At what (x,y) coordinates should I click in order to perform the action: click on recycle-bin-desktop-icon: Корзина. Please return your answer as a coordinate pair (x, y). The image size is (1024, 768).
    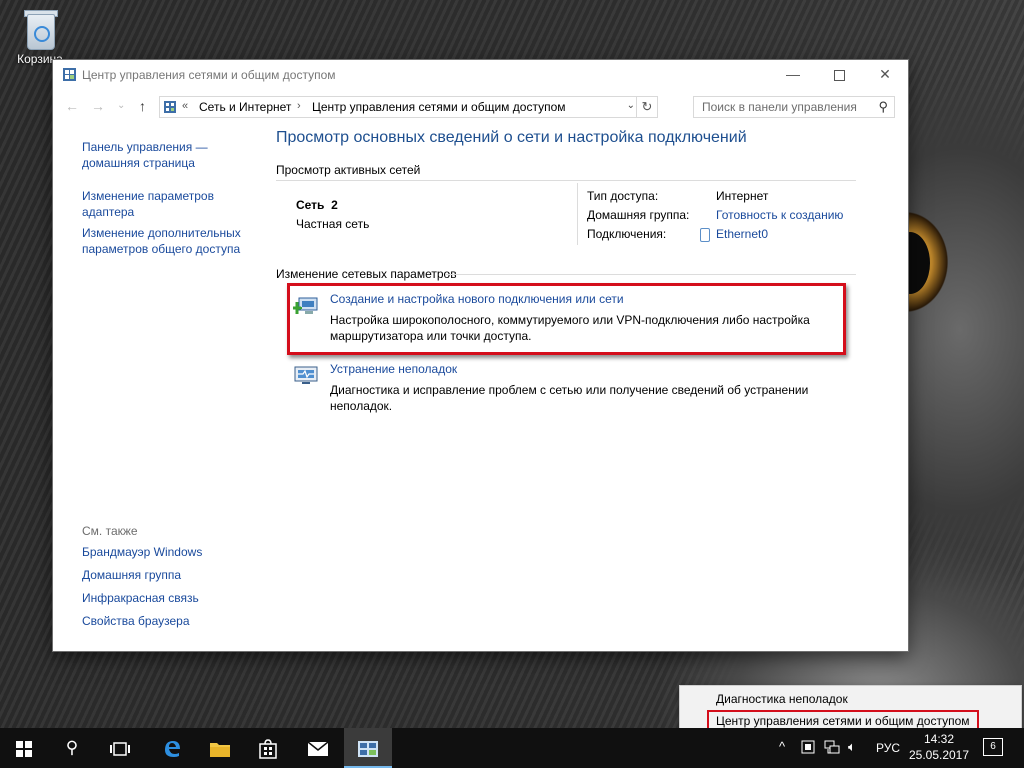
    Looking at the image, I should click on (40, 36).